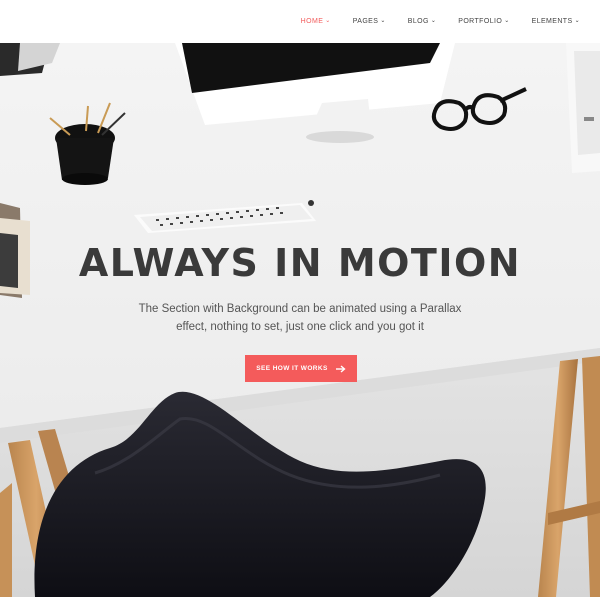  I want to click on nav-item-label: PORTFOLIO, so click(480, 21).